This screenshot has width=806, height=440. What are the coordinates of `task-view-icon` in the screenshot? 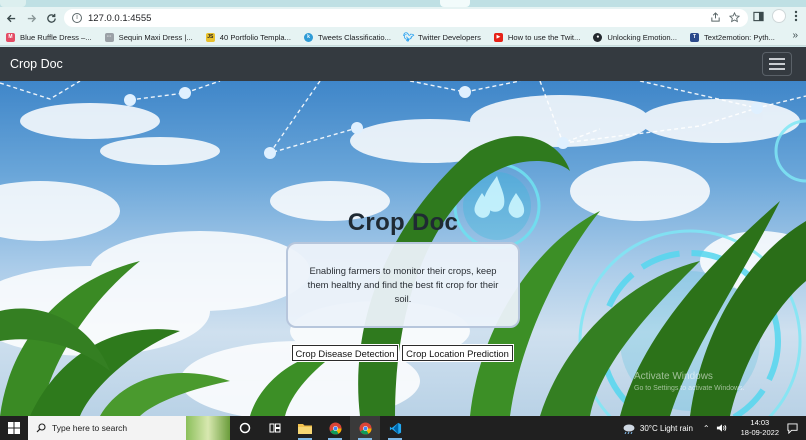 It's located at (275, 428).